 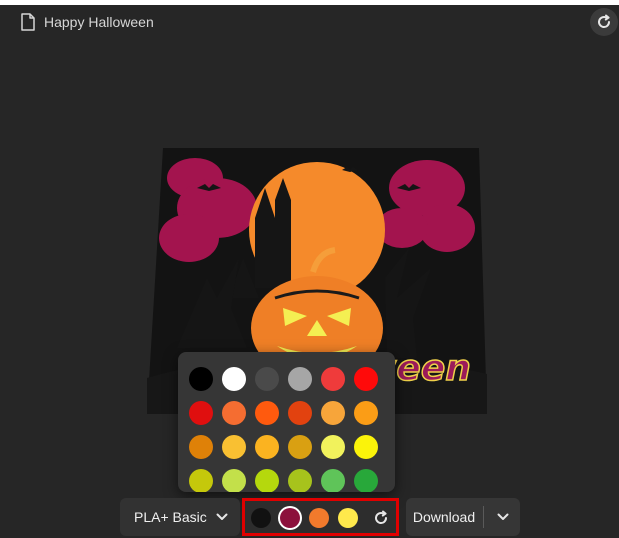 What do you see at coordinates (170, 517) in the screenshot?
I see `material-label: PLA+ Basic` at bounding box center [170, 517].